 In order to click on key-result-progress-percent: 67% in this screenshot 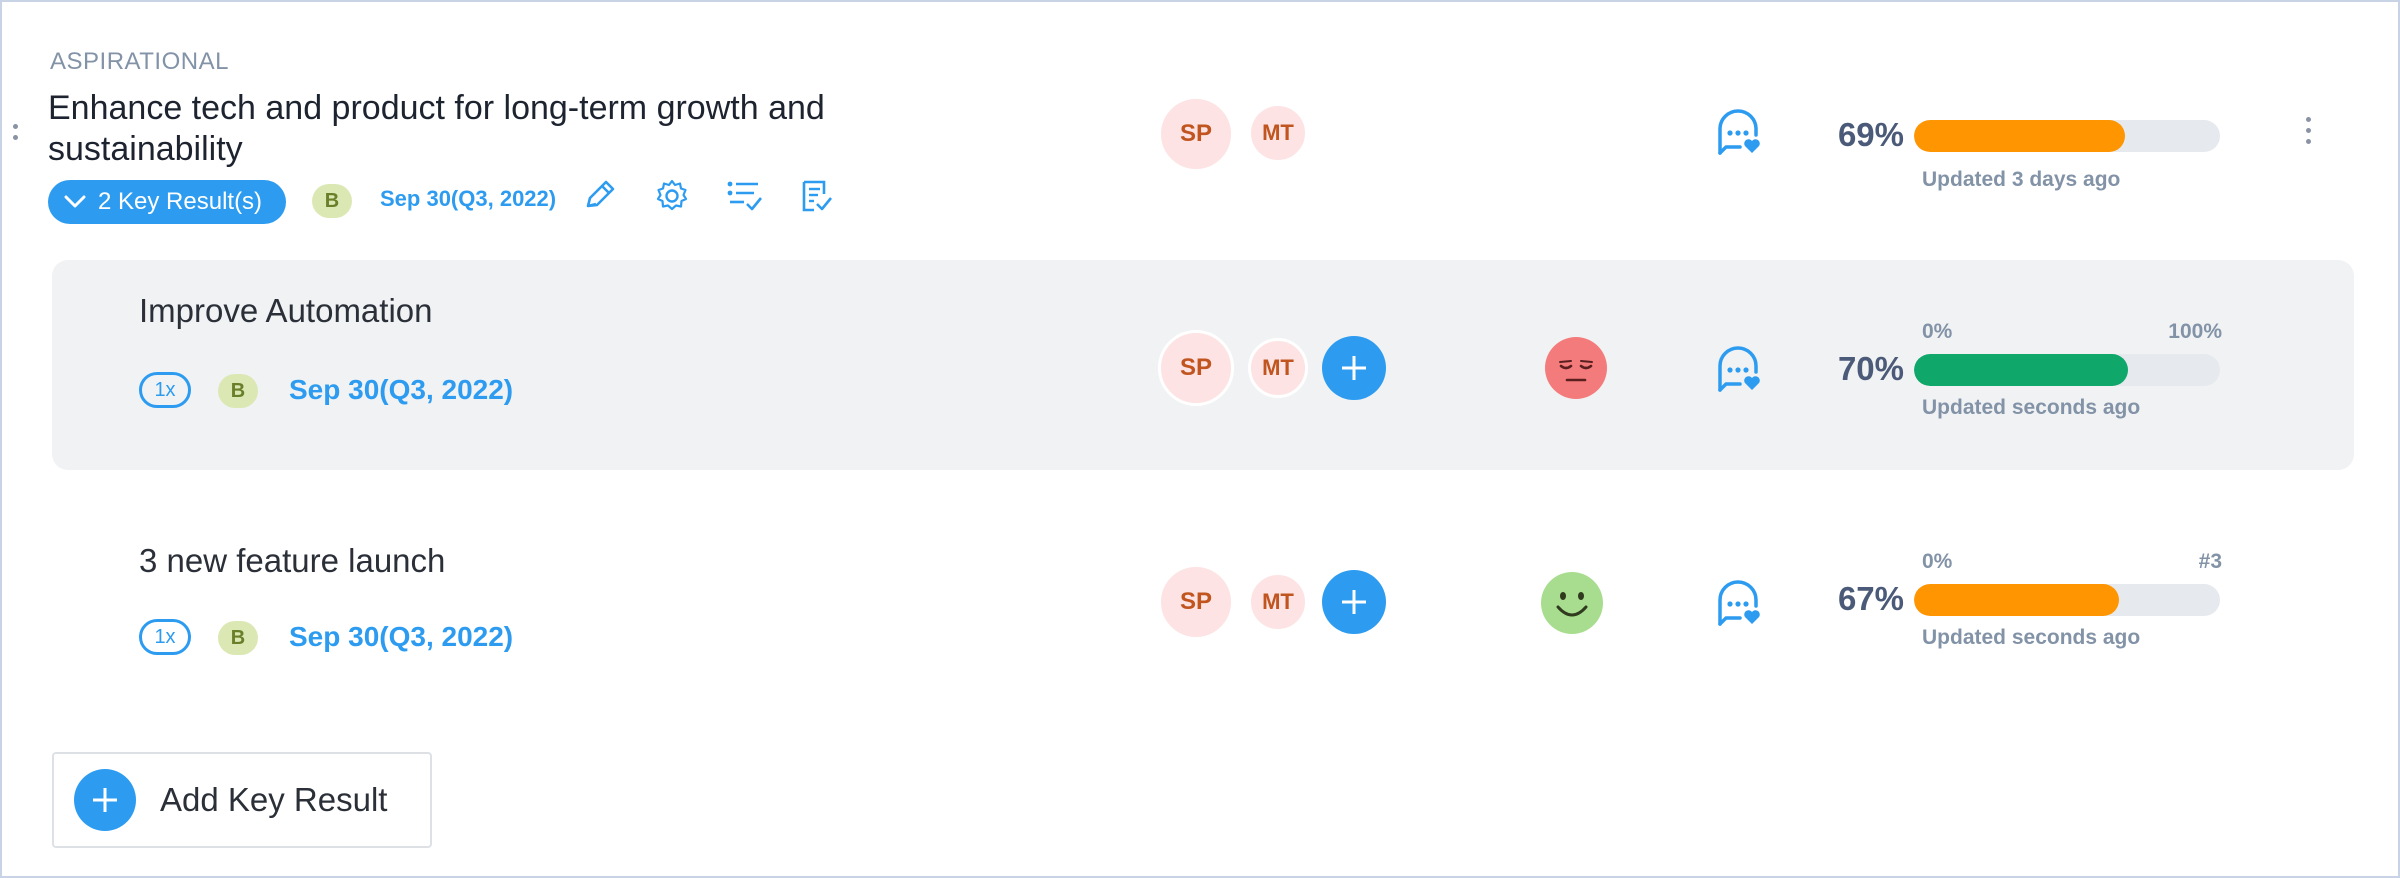, I will do `click(1870, 598)`.